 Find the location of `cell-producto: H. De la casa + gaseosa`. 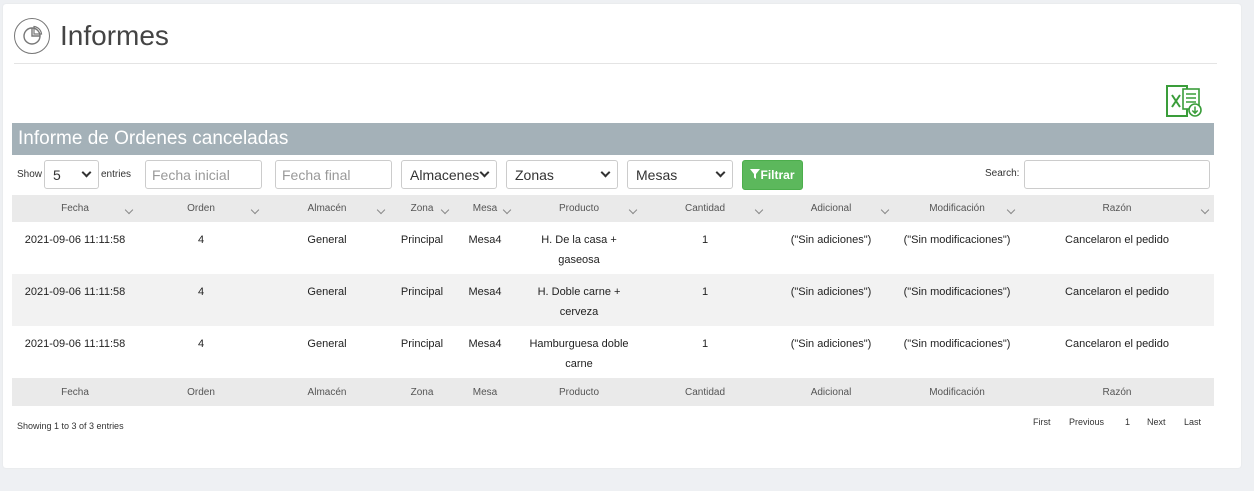

cell-producto: H. De la casa + gaseosa is located at coordinates (579, 248).